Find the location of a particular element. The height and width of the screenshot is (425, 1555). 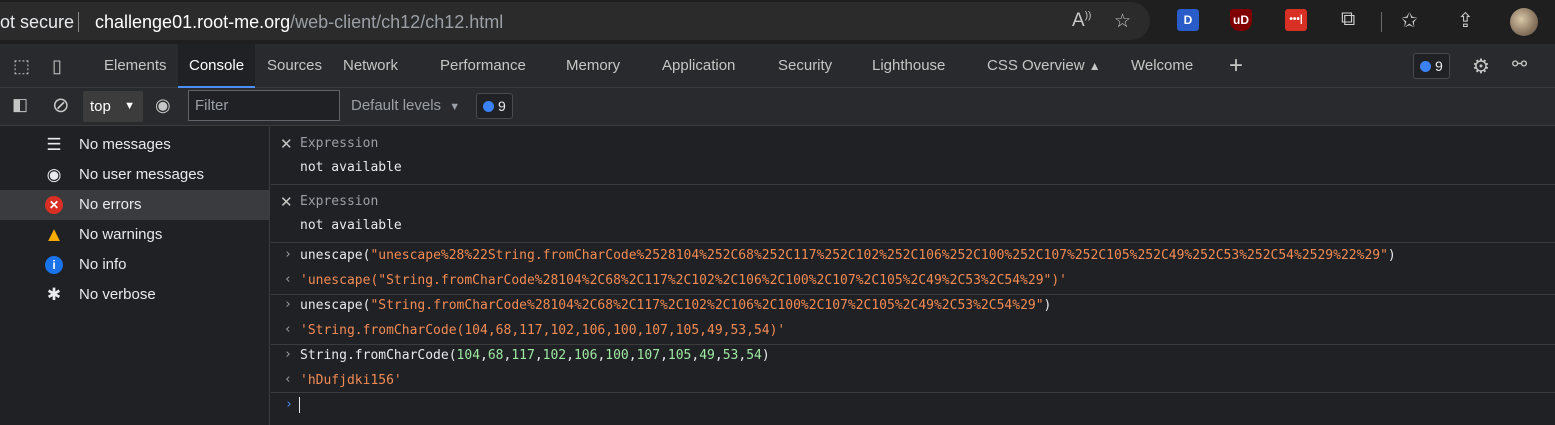

sidebar-item-messages: ☰ No messages is located at coordinates (134, 145).